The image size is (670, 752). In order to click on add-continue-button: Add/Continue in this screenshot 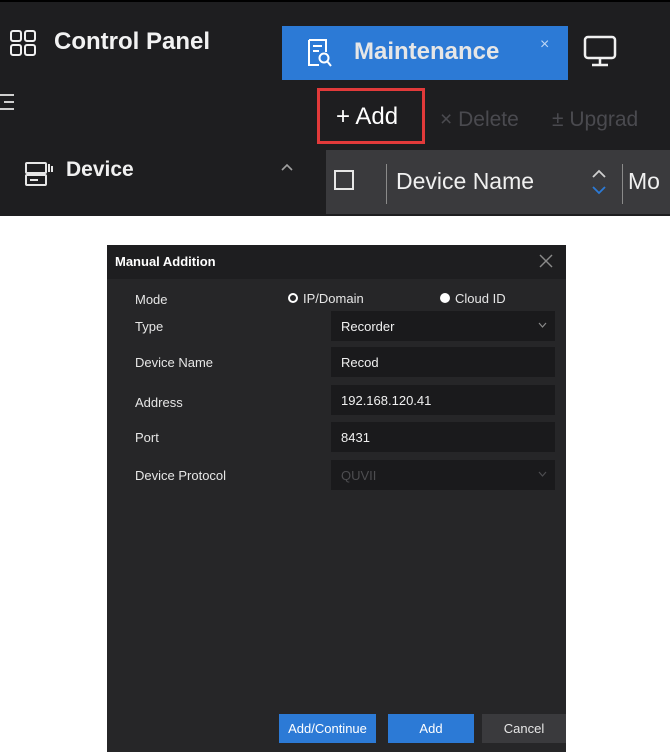, I will do `click(327, 728)`.